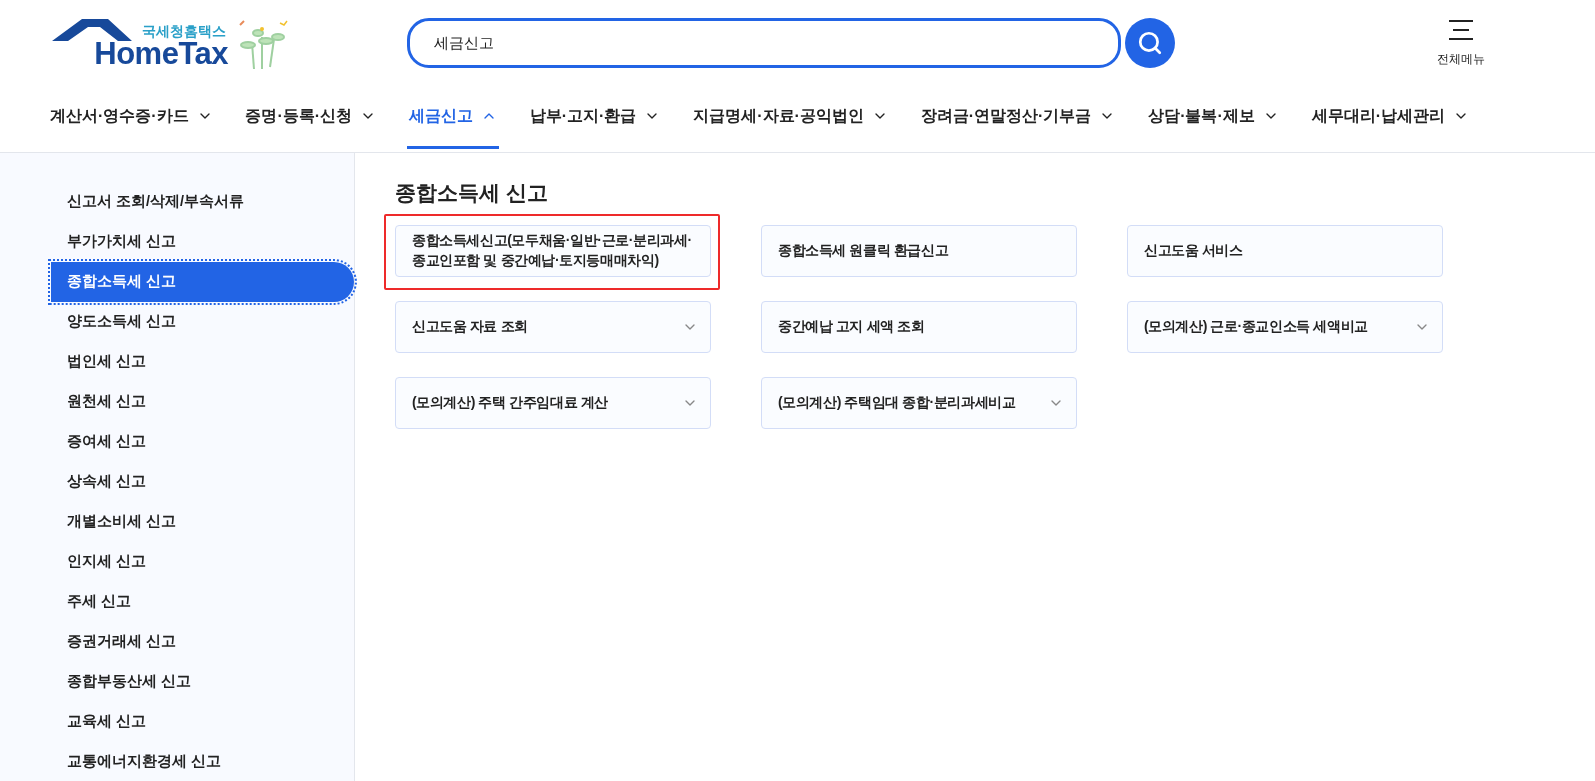  I want to click on sidebar-item: 부가가치세 신고, so click(202, 241).